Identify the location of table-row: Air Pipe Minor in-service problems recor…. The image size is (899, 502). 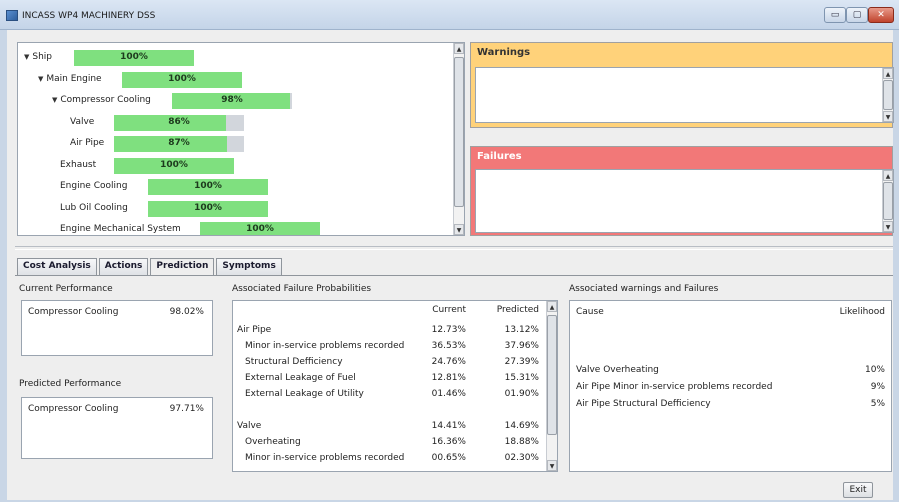
(730, 388).